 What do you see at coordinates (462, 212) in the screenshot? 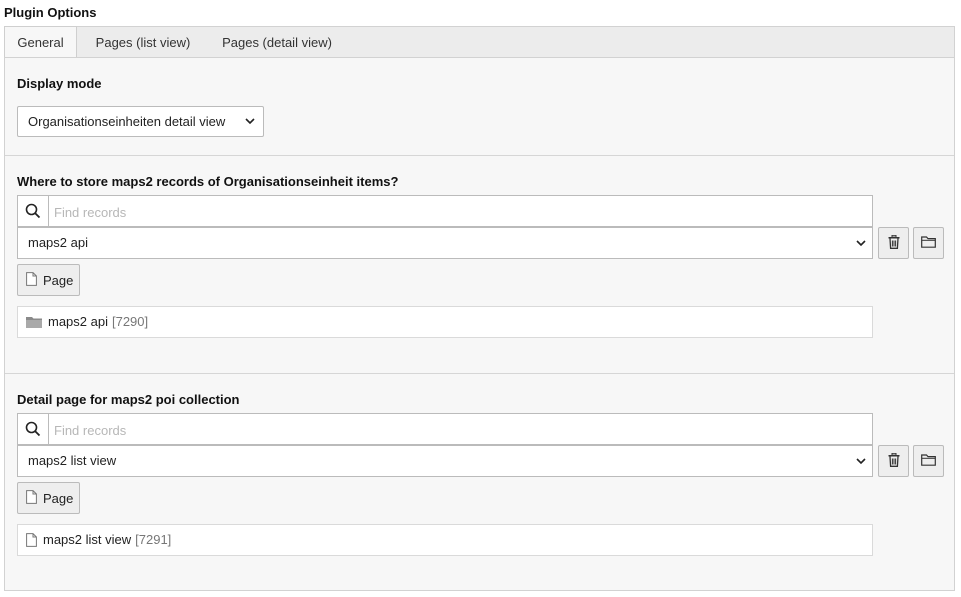
I see `storage-search-input` at bounding box center [462, 212].